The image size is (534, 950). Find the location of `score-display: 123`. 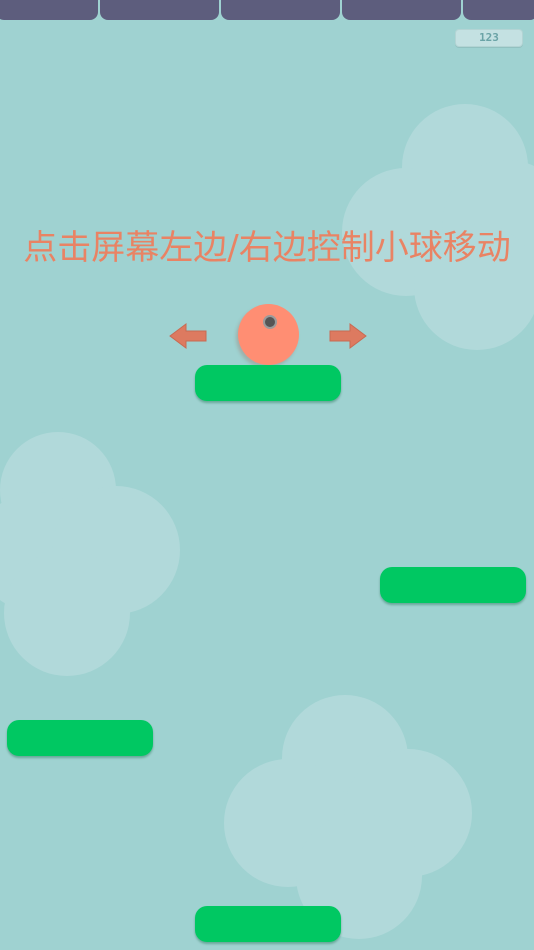

score-display: 123 is located at coordinates (489, 38).